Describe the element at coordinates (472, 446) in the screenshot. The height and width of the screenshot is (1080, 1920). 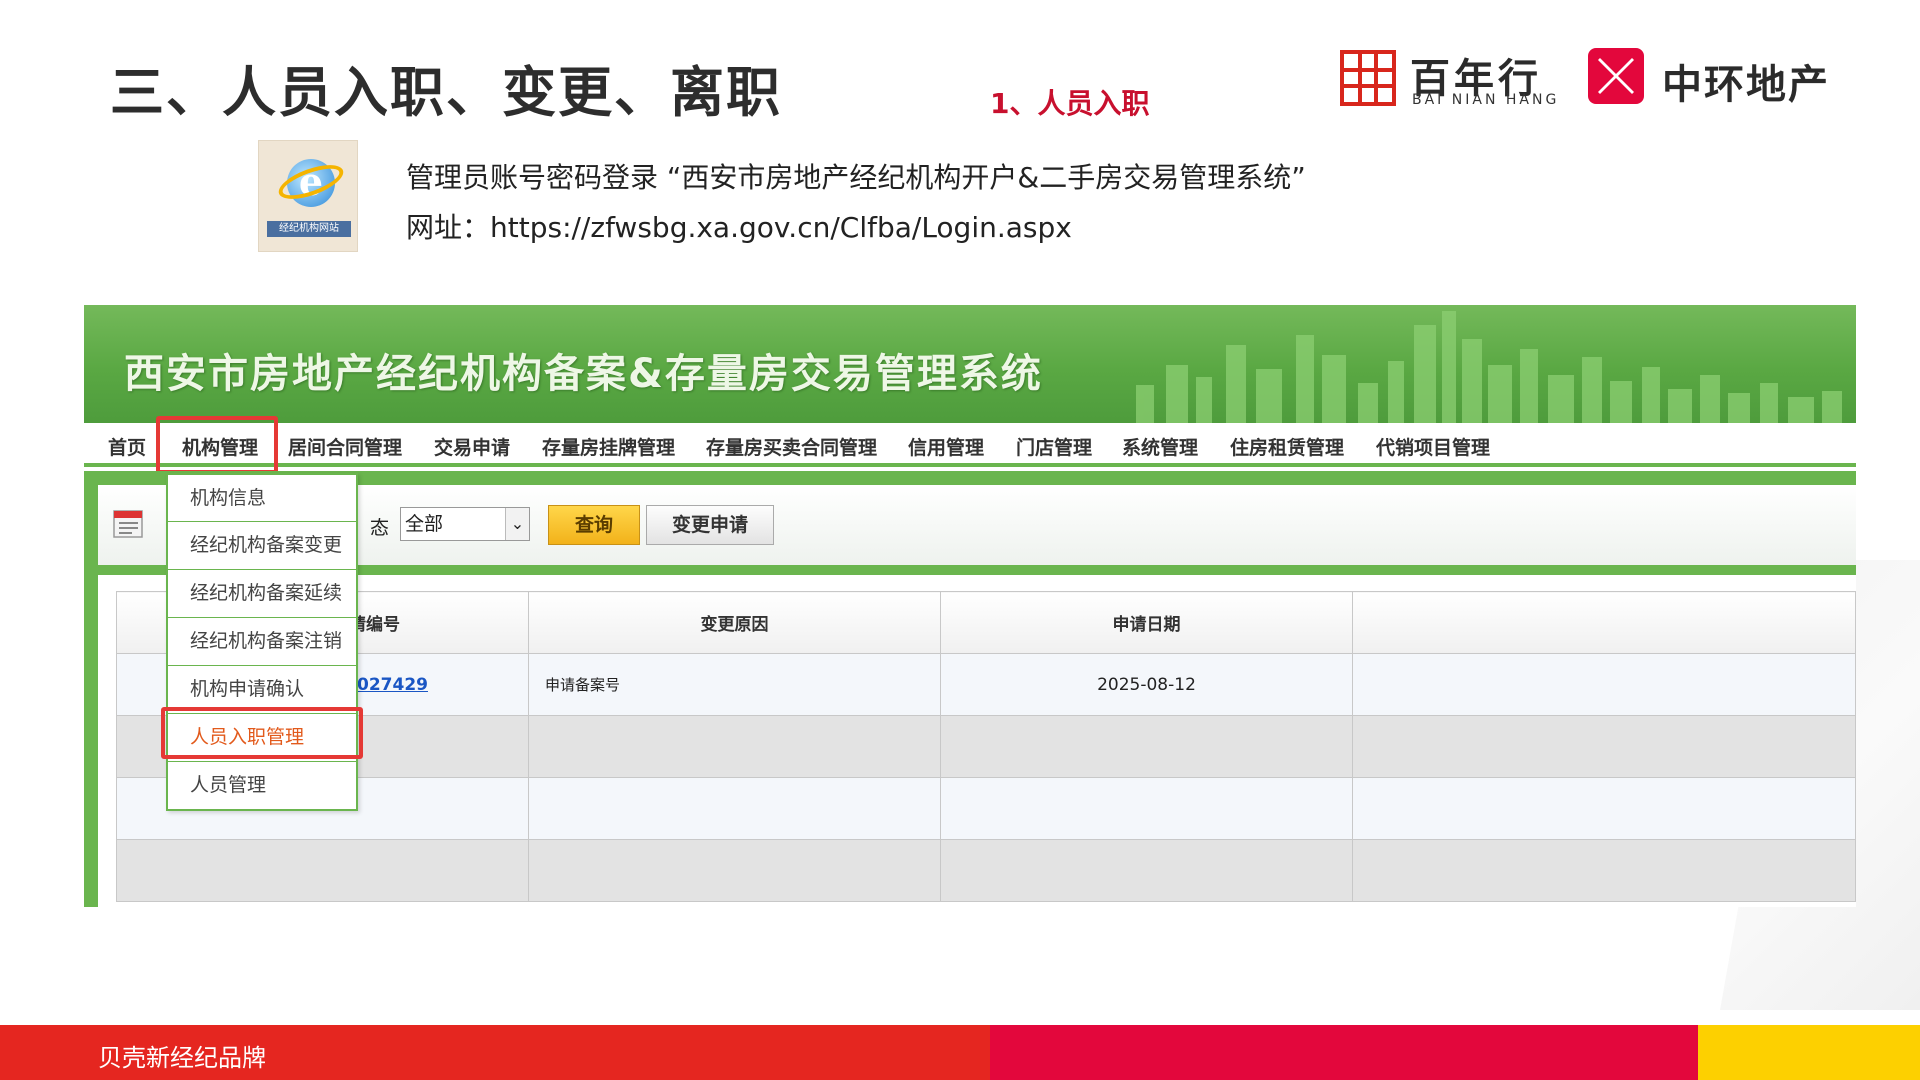
I see `nav-trade-application: 交易申请` at that location.